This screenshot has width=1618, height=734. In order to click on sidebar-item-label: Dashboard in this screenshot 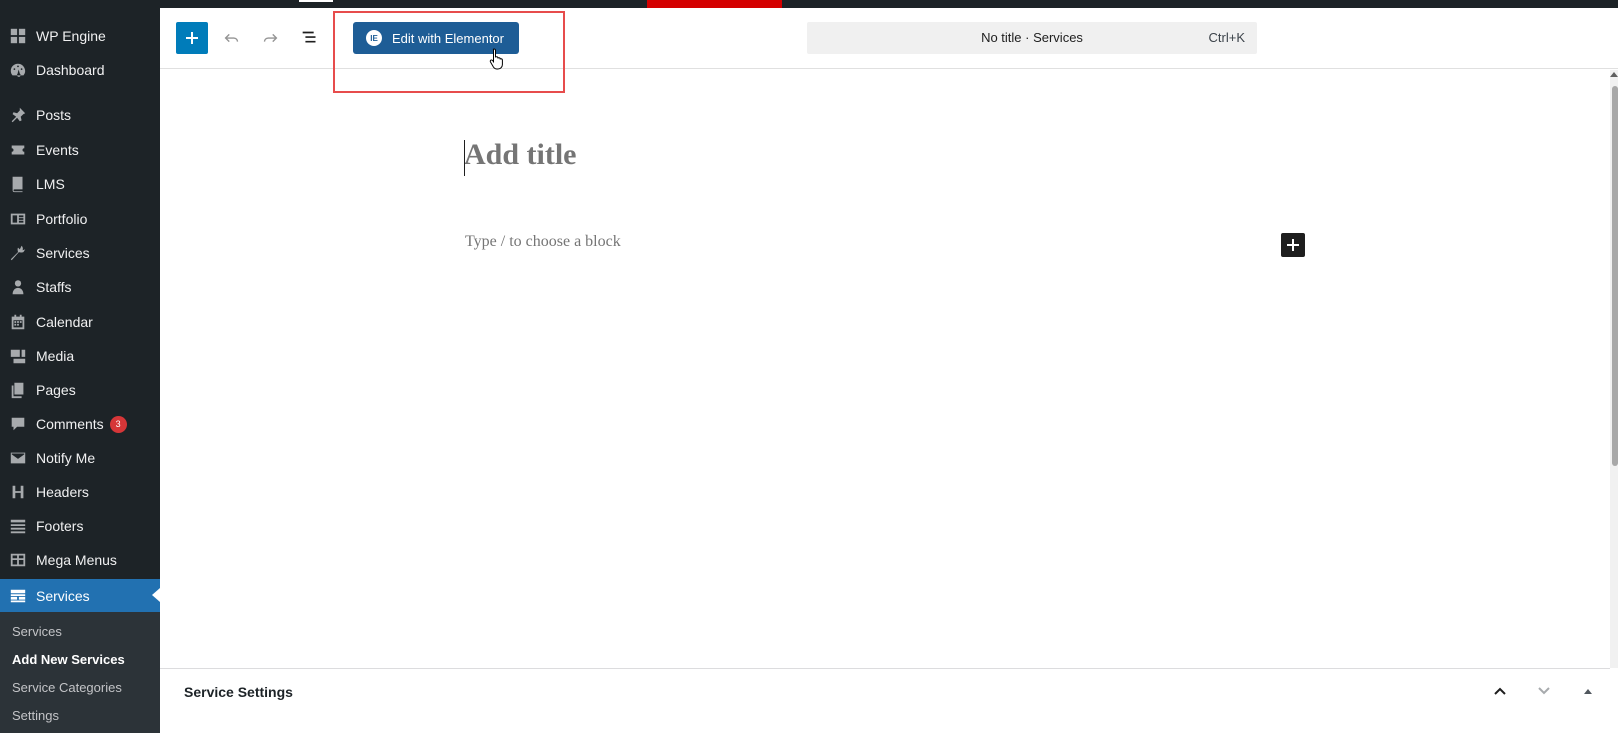, I will do `click(70, 70)`.